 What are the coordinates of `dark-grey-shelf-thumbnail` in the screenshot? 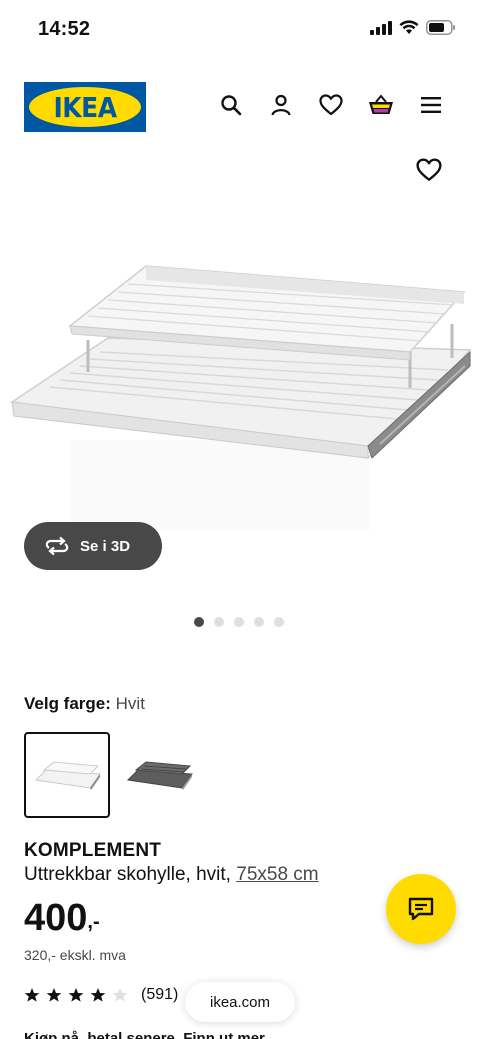 It's located at (159, 775).